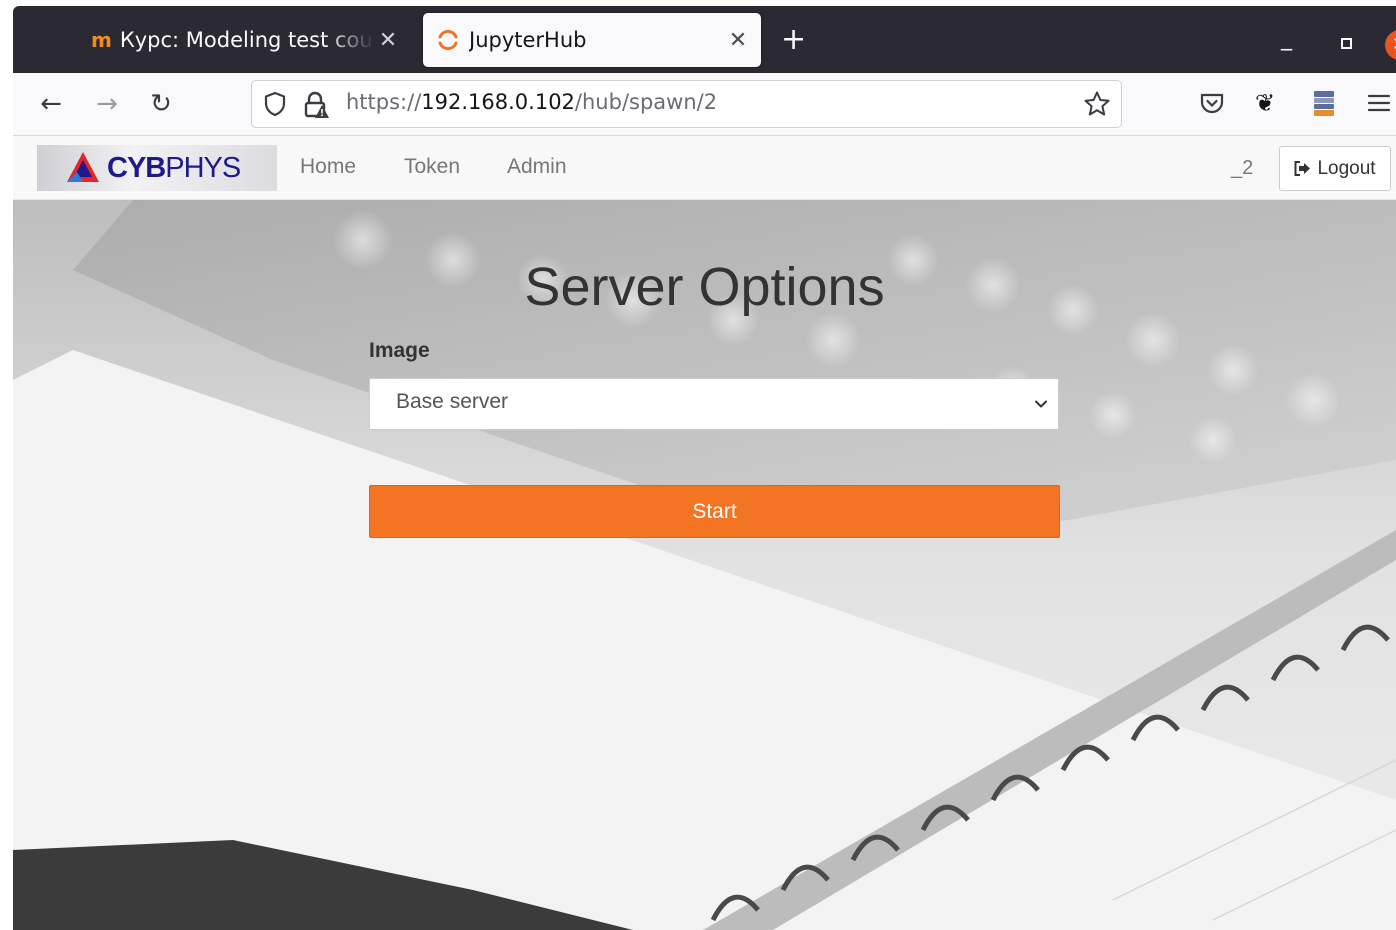  I want to click on current-user-name: _2, so click(1242, 168).